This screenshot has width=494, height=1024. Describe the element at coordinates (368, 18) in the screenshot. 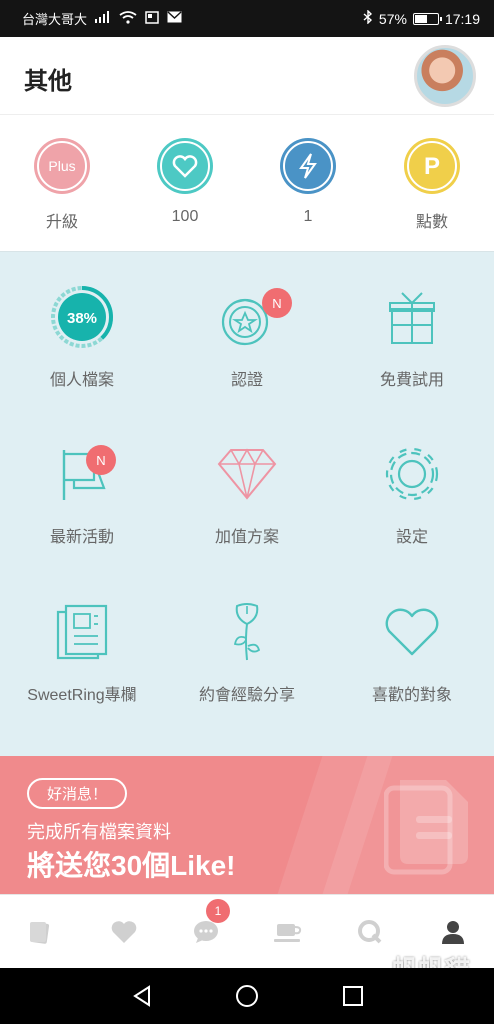

I see `bluetooth-icon` at that location.